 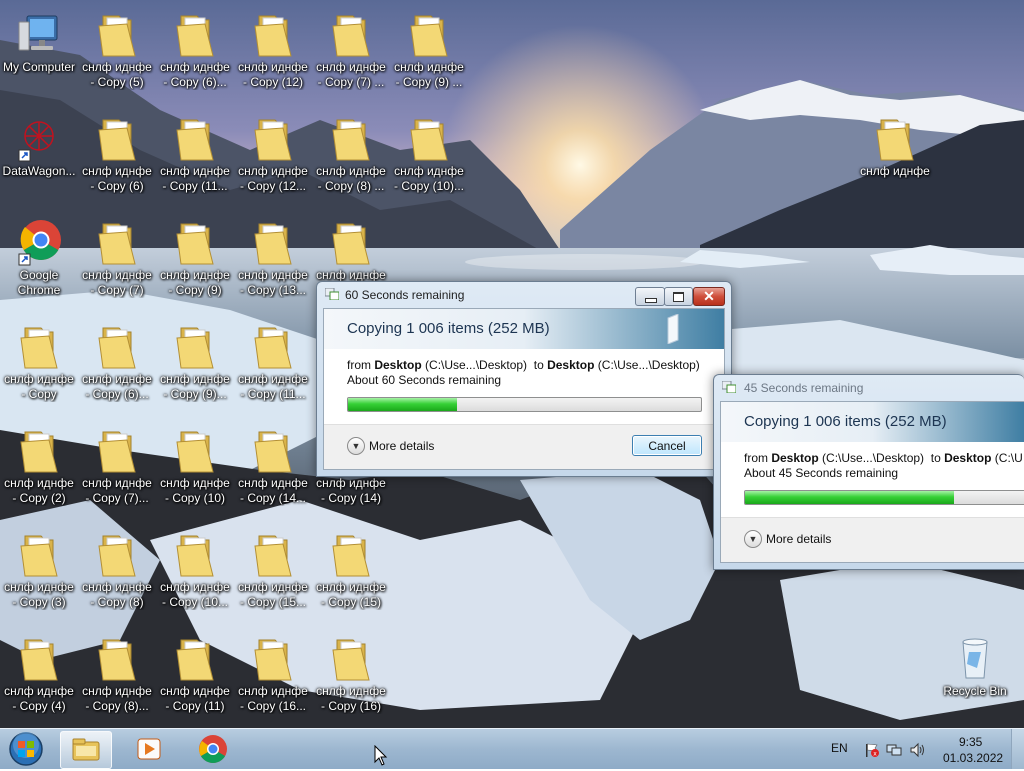 I want to click on desktop-icon-label: снлф иднфе - Copy (5), so click(x=117, y=74).